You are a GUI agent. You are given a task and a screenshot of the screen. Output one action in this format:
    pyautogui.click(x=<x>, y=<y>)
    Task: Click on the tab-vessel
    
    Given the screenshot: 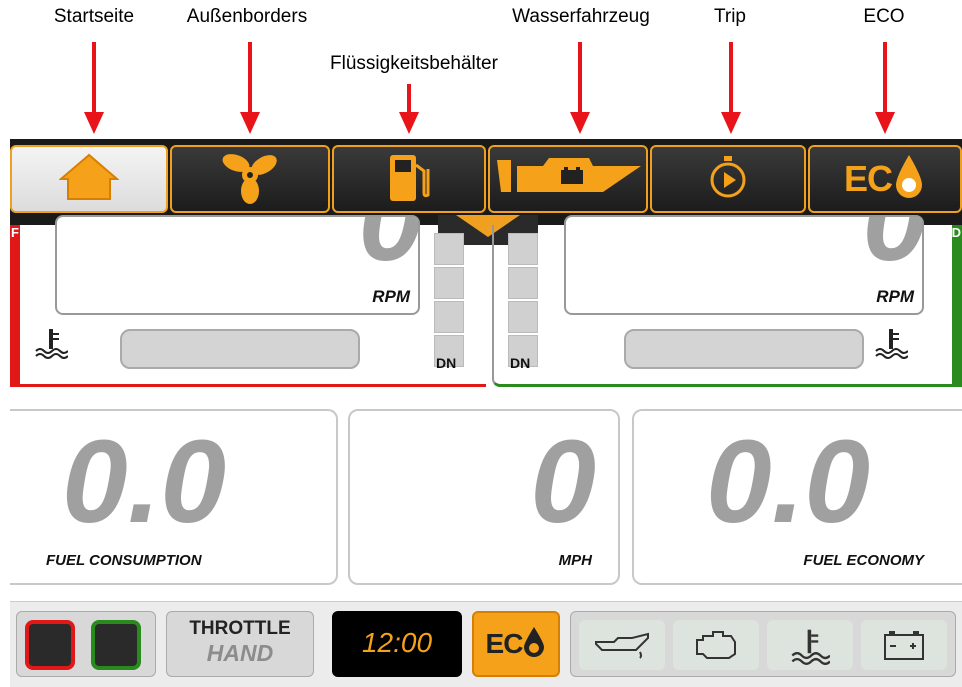 What is the action you would take?
    pyautogui.click(x=568, y=179)
    